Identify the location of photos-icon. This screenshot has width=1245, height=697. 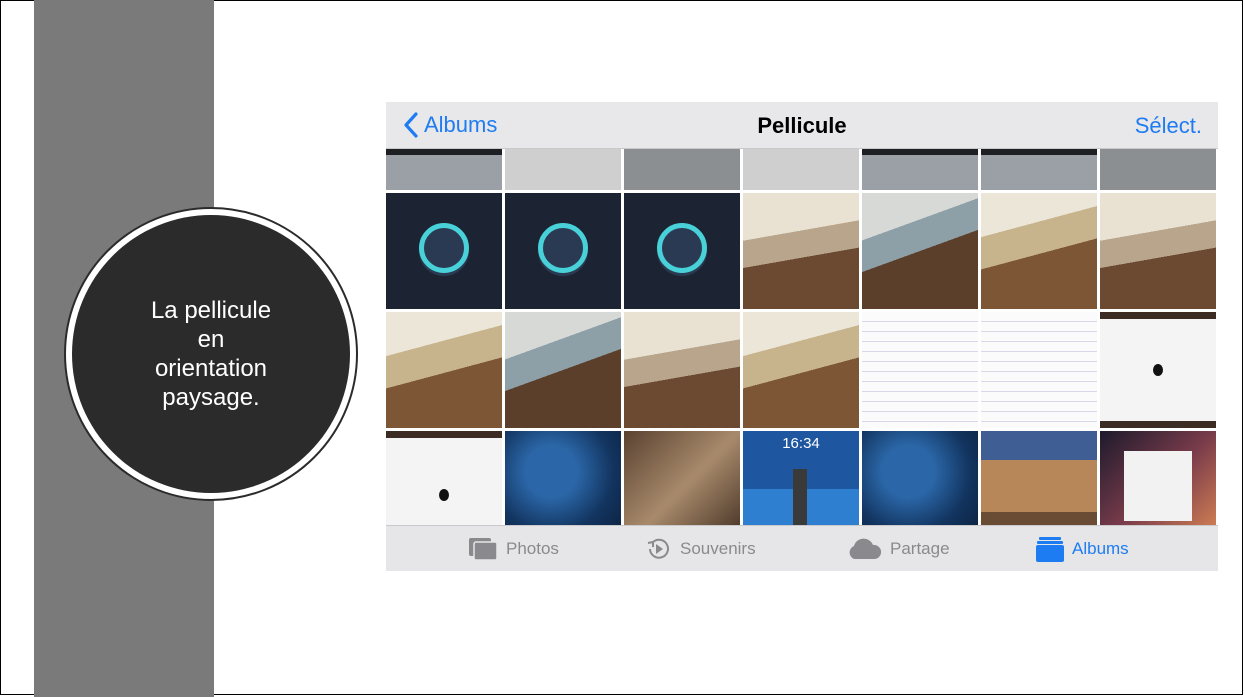
(483, 549).